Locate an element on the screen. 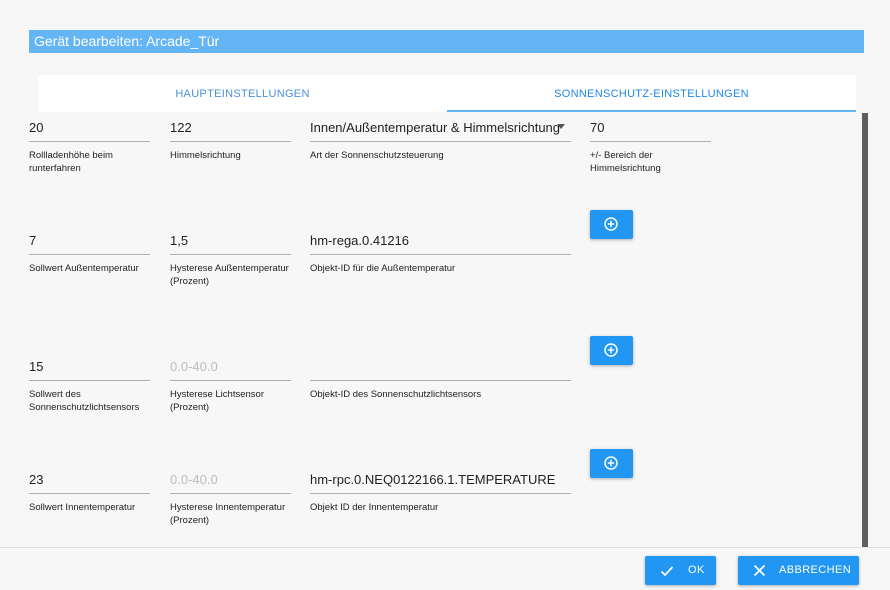 The image size is (890, 590). arrow-drop-down-icon is located at coordinates (561, 126).